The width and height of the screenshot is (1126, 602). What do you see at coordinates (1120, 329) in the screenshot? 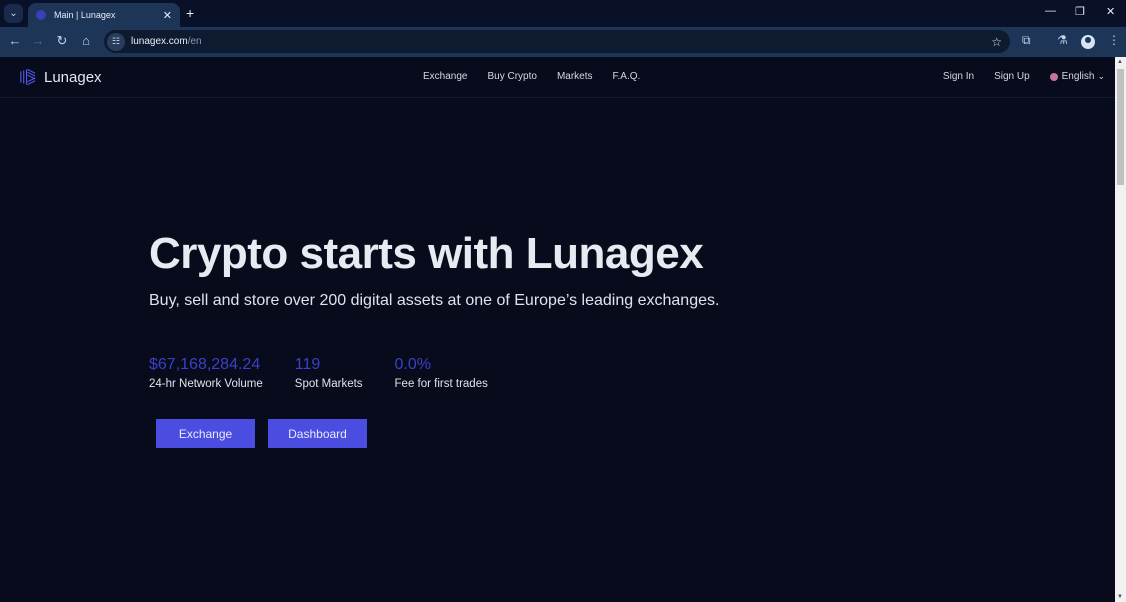
I see `page-scrollbar: ▲ ▼` at bounding box center [1120, 329].